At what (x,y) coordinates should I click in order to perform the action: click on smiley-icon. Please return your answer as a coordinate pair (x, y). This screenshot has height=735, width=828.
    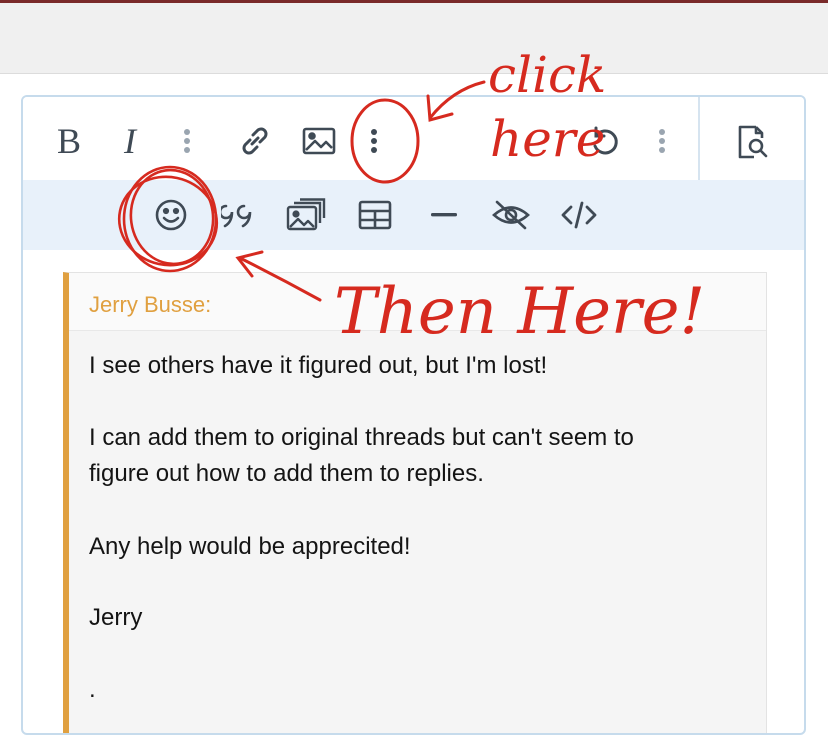
    Looking at the image, I should click on (171, 215).